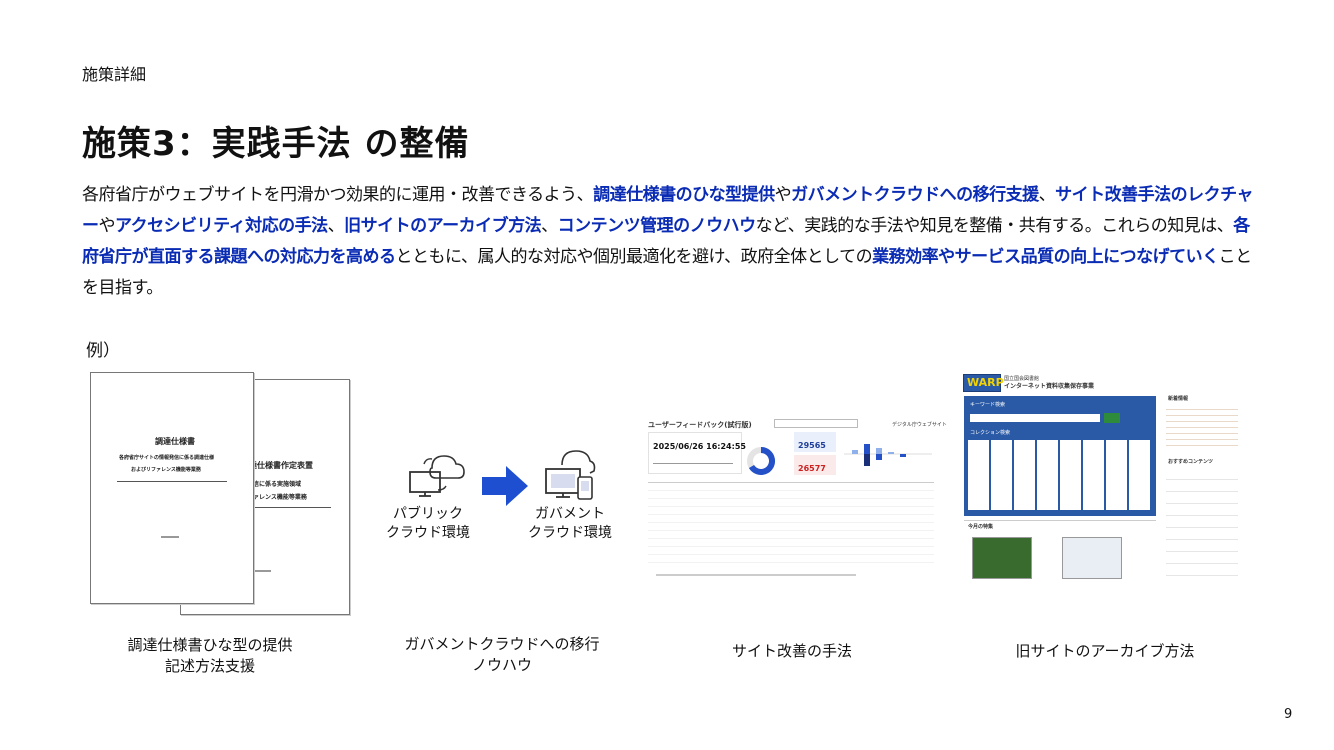  What do you see at coordinates (761, 460) in the screenshot?
I see `feedback-donut-chart` at bounding box center [761, 460].